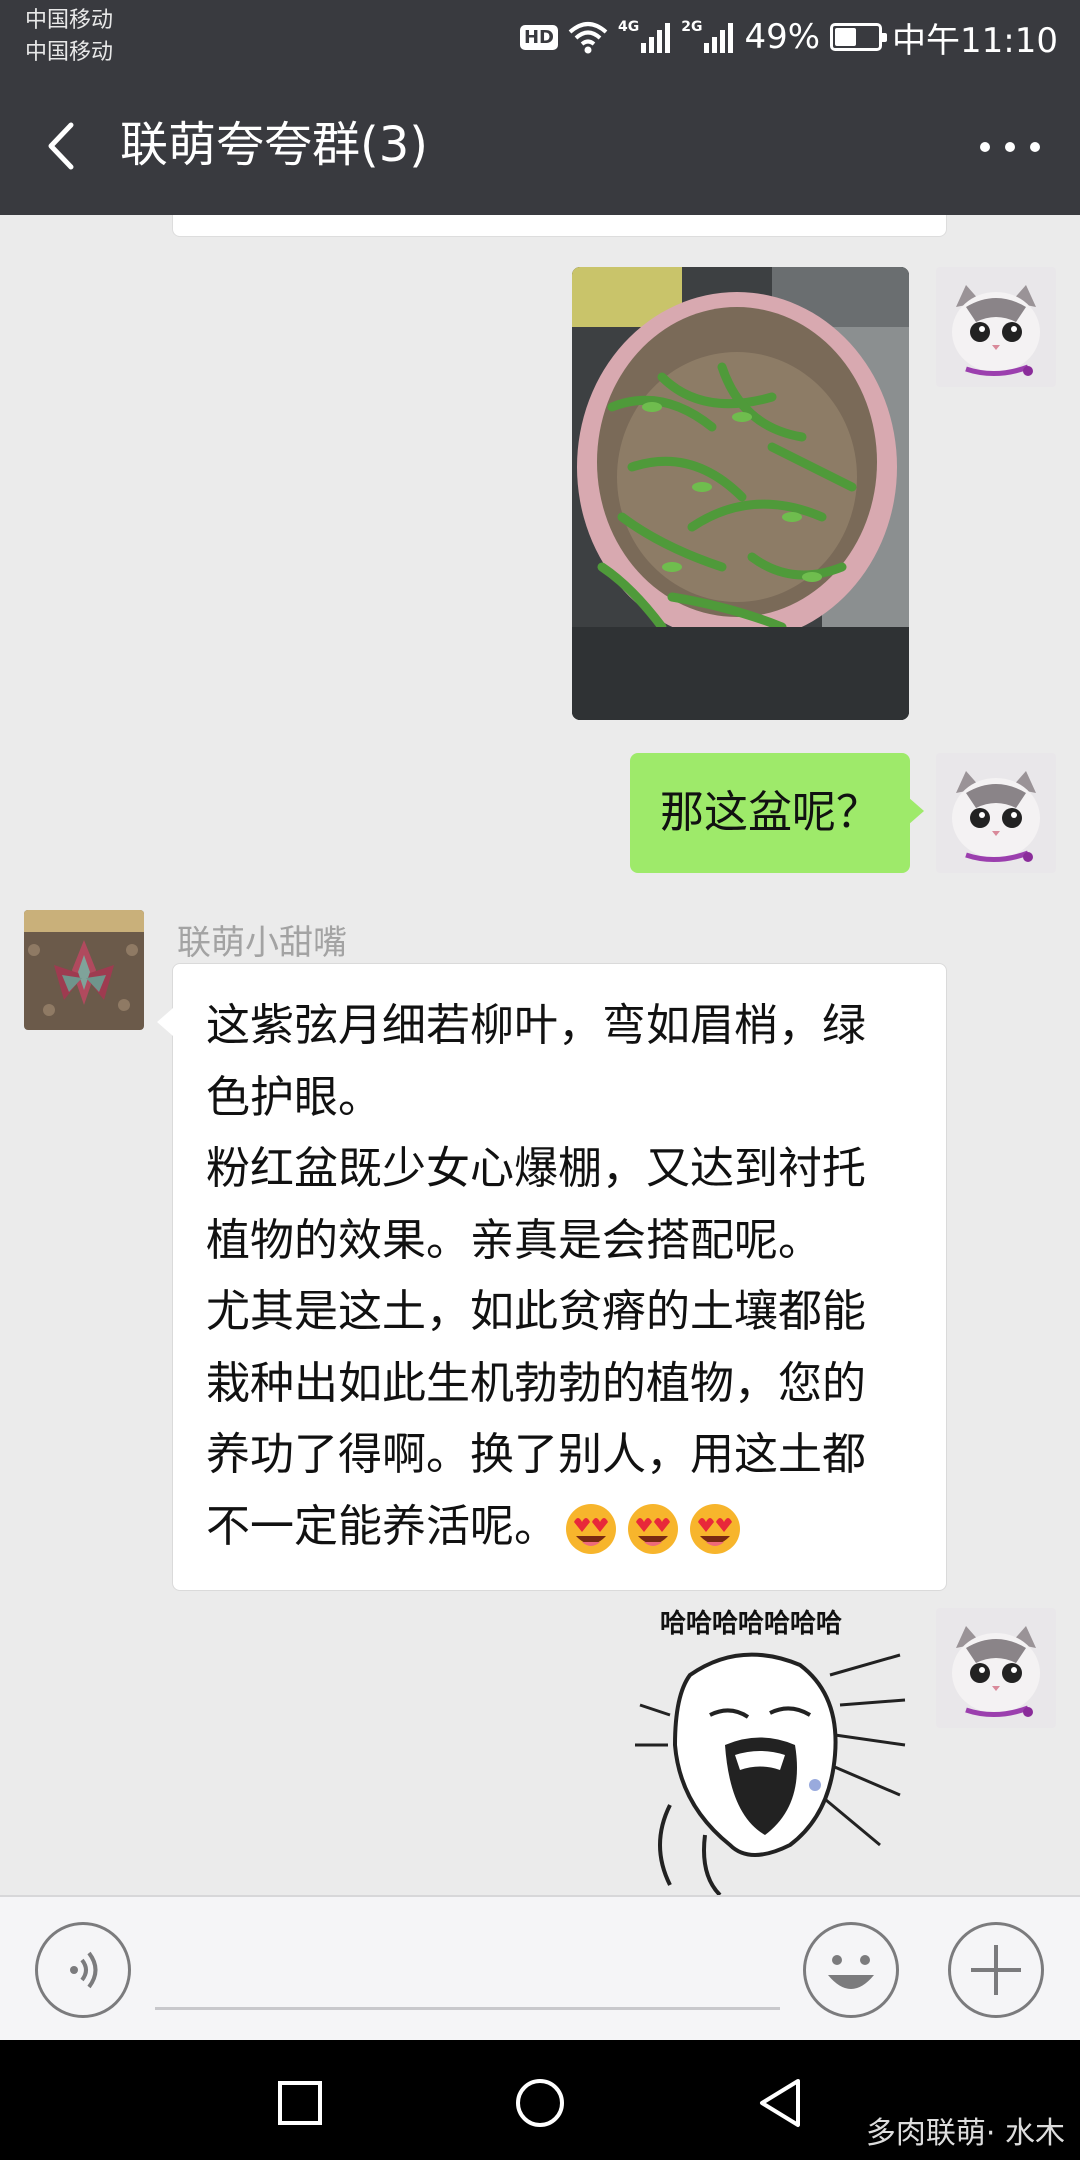  I want to click on message-text-field, so click(467, 2008).